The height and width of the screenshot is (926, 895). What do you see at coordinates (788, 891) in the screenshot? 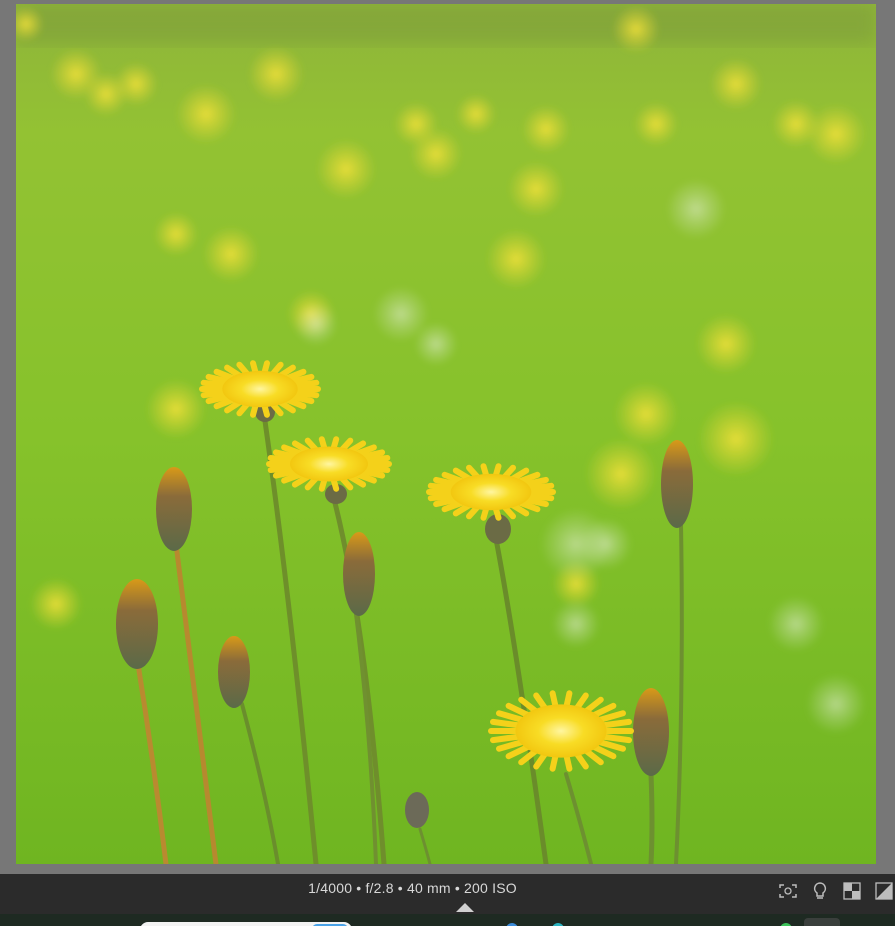
I see `focus-frame-icon` at bounding box center [788, 891].